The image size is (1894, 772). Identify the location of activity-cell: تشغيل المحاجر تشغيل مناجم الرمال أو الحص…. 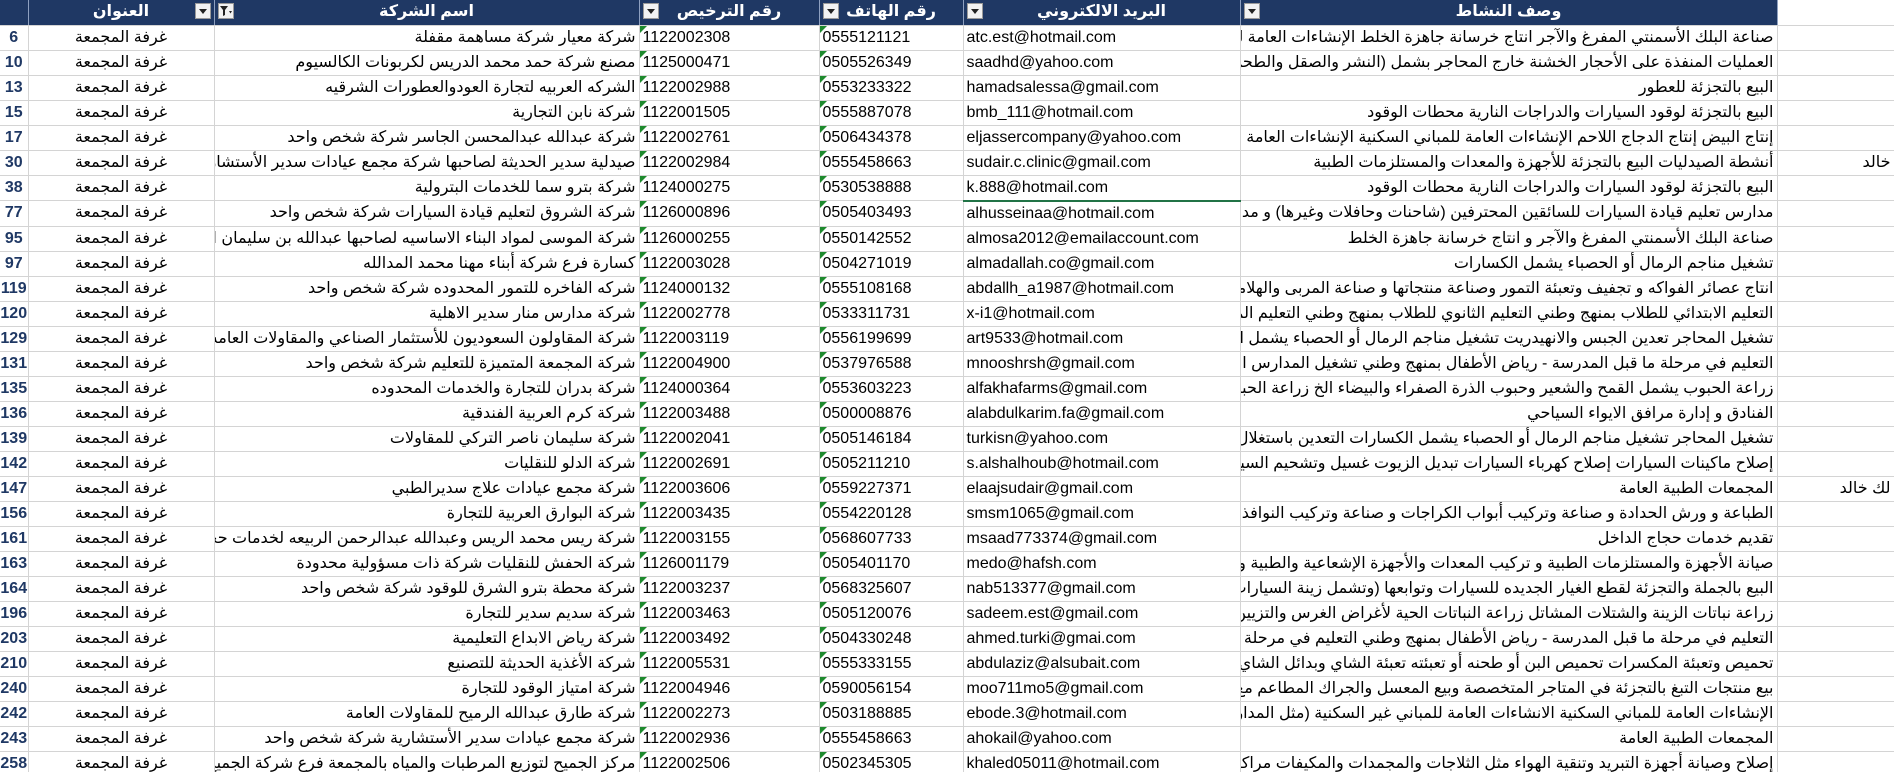
(1509, 439).